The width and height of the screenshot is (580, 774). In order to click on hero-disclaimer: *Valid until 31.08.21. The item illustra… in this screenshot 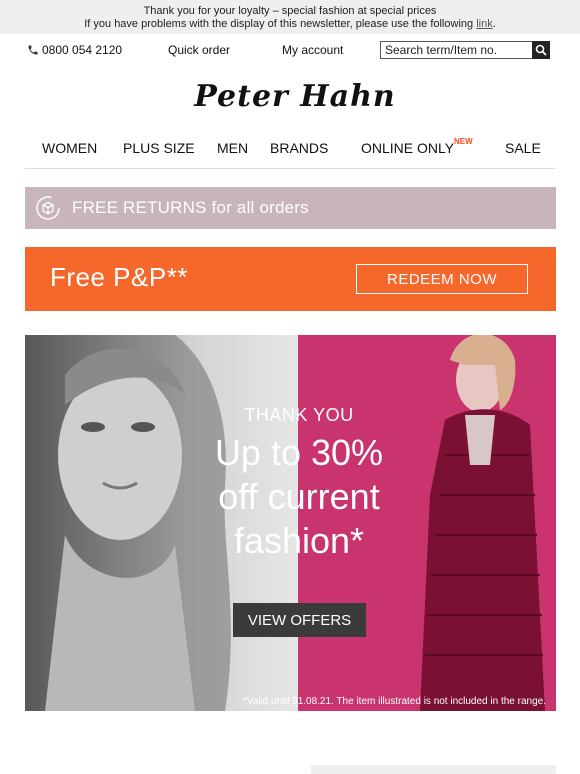, I will do `click(394, 701)`.